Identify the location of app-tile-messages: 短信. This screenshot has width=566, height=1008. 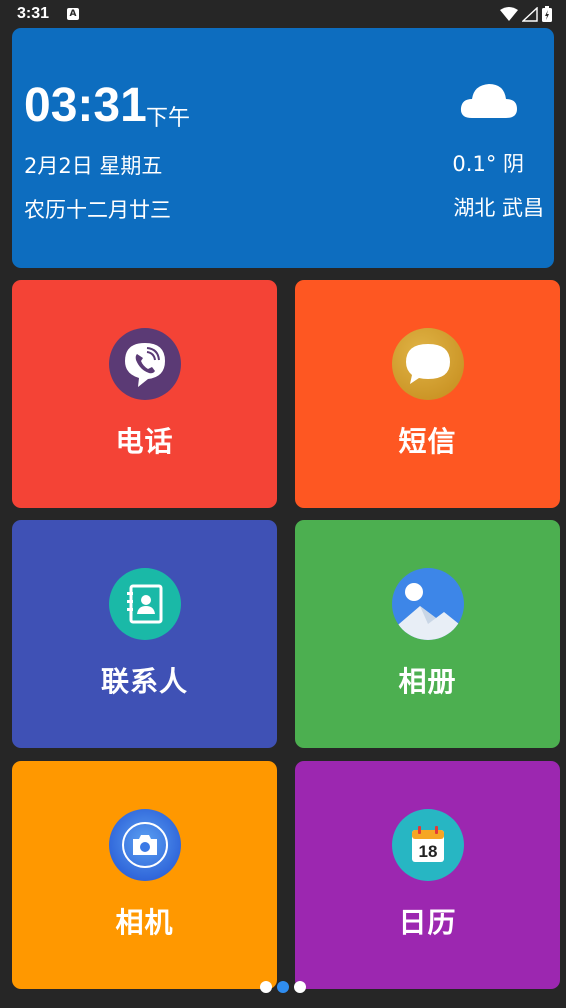
(427, 394).